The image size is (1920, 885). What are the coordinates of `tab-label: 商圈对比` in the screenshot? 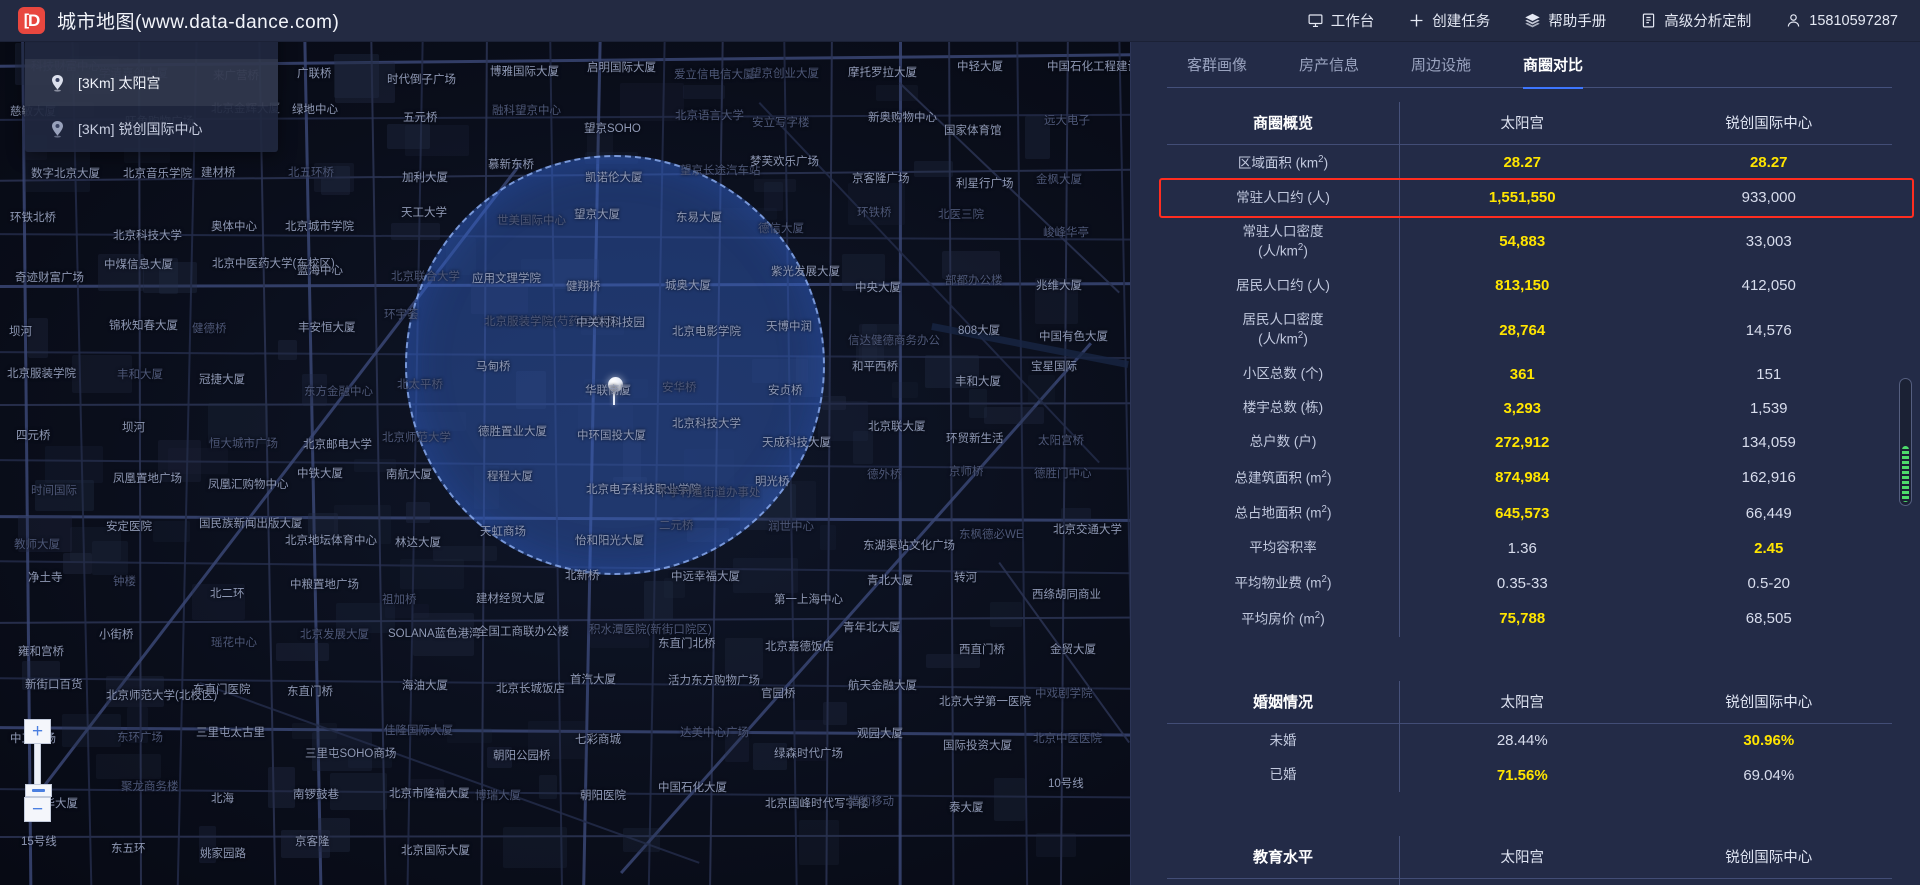 It's located at (1553, 65).